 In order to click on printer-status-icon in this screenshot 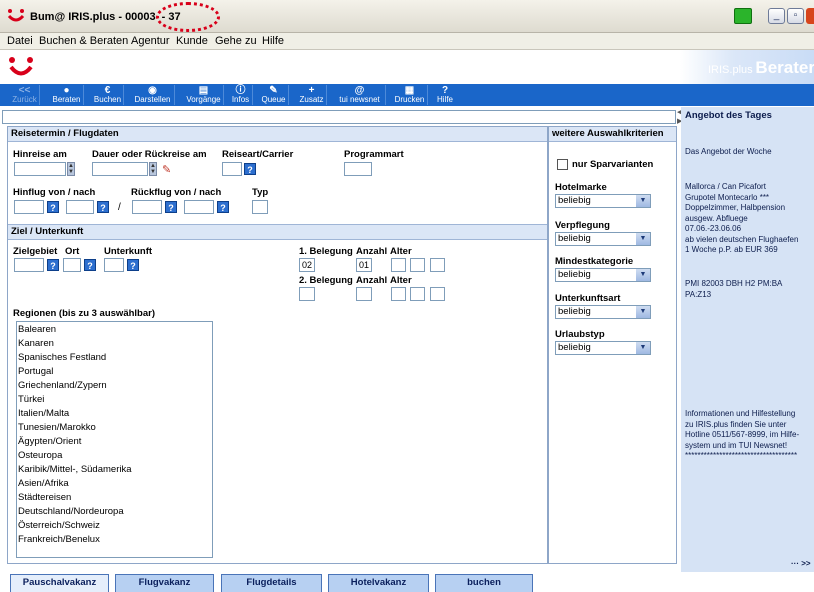, I will do `click(743, 16)`.